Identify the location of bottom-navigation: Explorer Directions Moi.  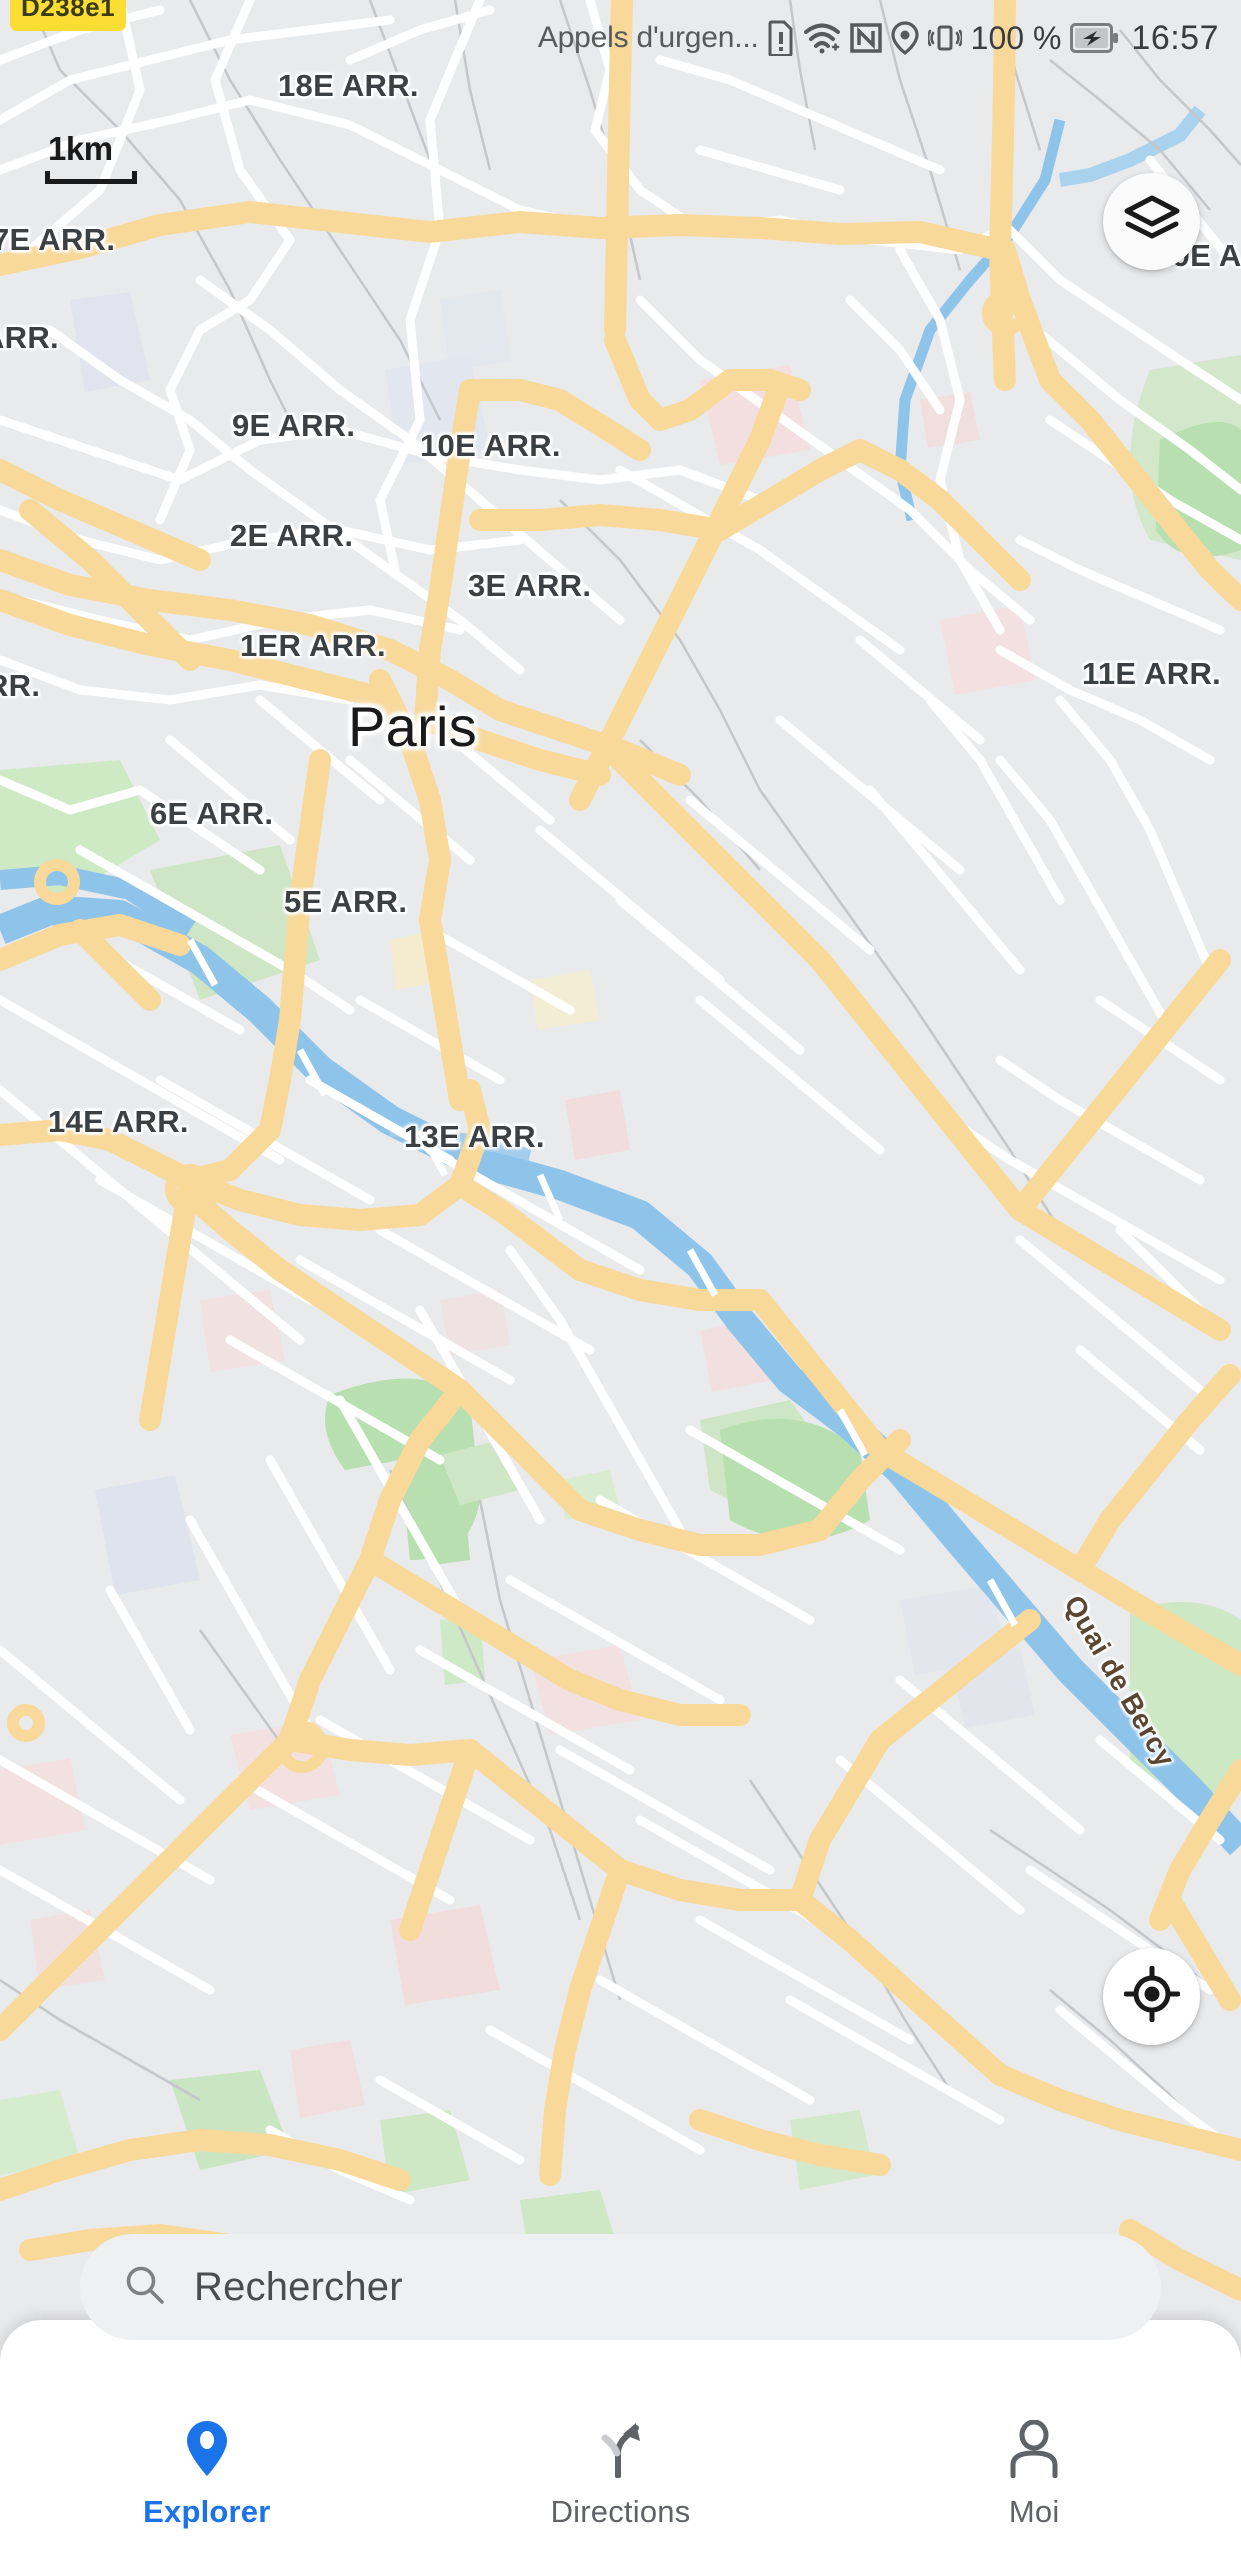
(620, 2470).